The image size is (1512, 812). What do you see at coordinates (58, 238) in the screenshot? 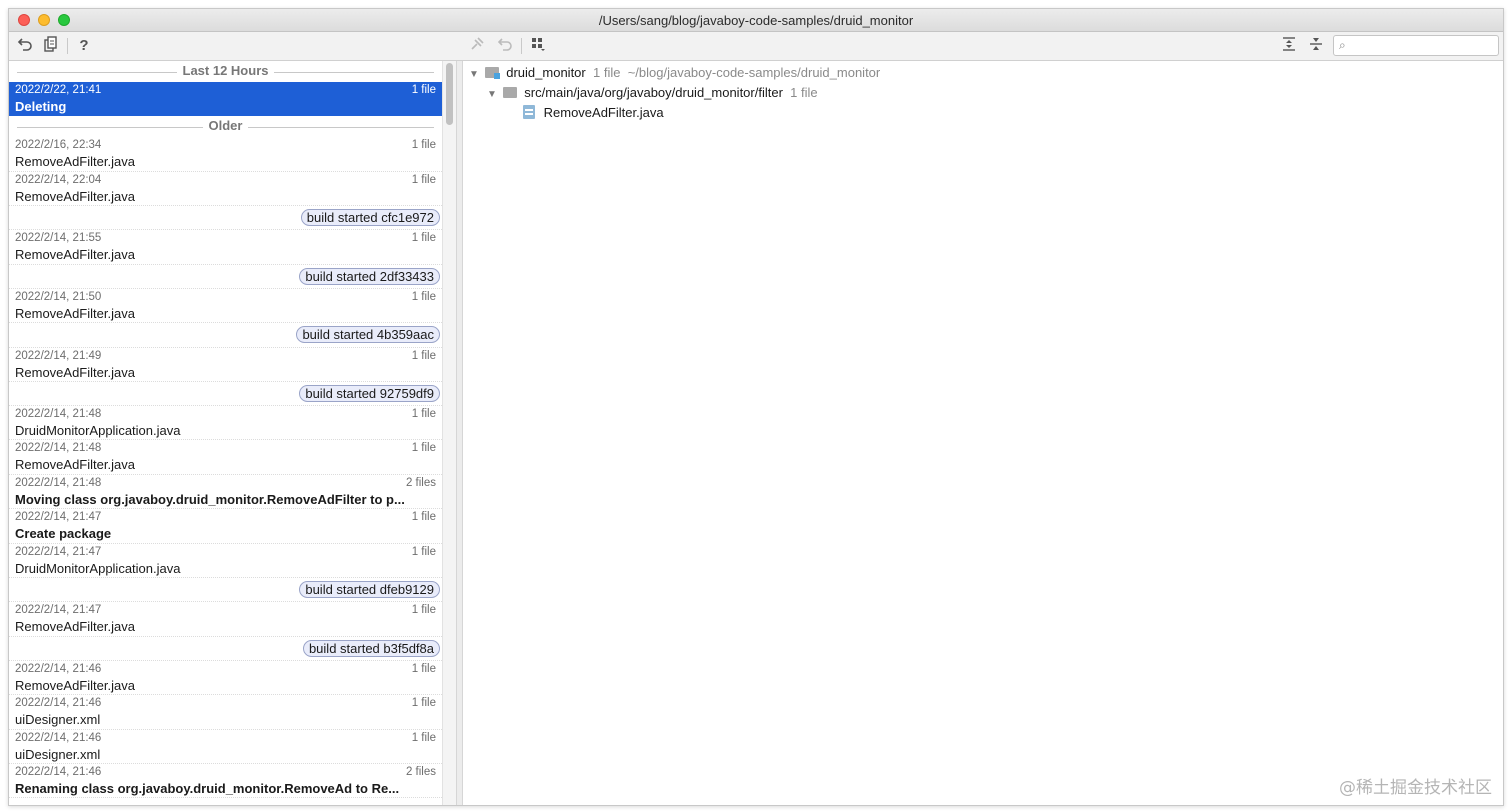
I see `entry-date: 2022/2/14, 21:55` at bounding box center [58, 238].